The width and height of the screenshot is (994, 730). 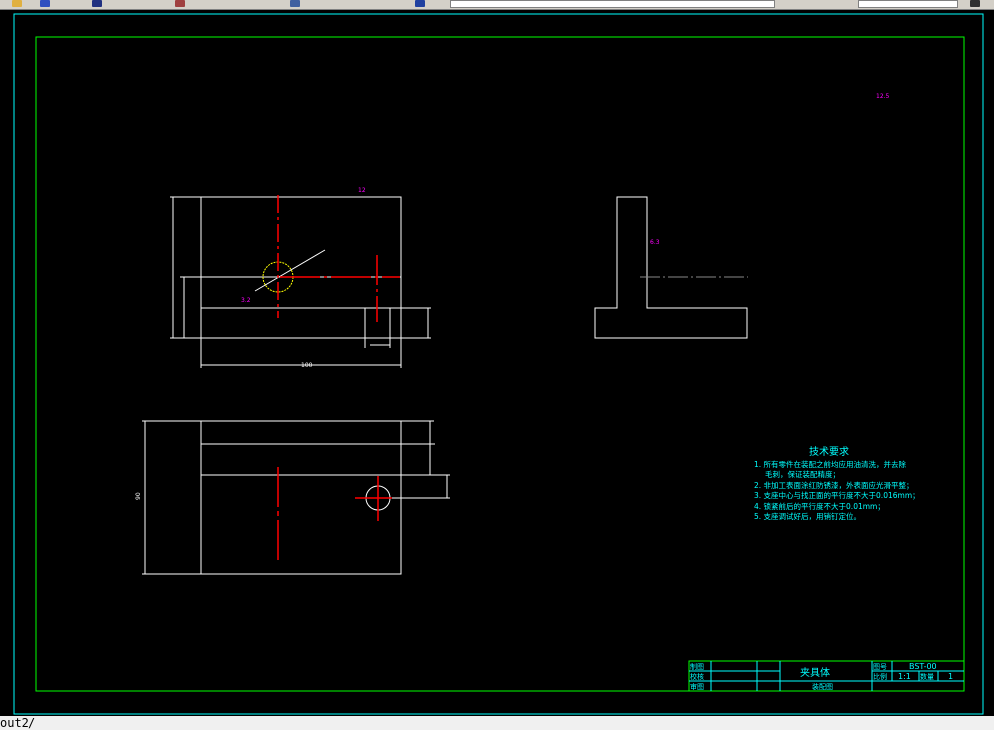 What do you see at coordinates (671, 267) in the screenshot?
I see `side-view` at bounding box center [671, 267].